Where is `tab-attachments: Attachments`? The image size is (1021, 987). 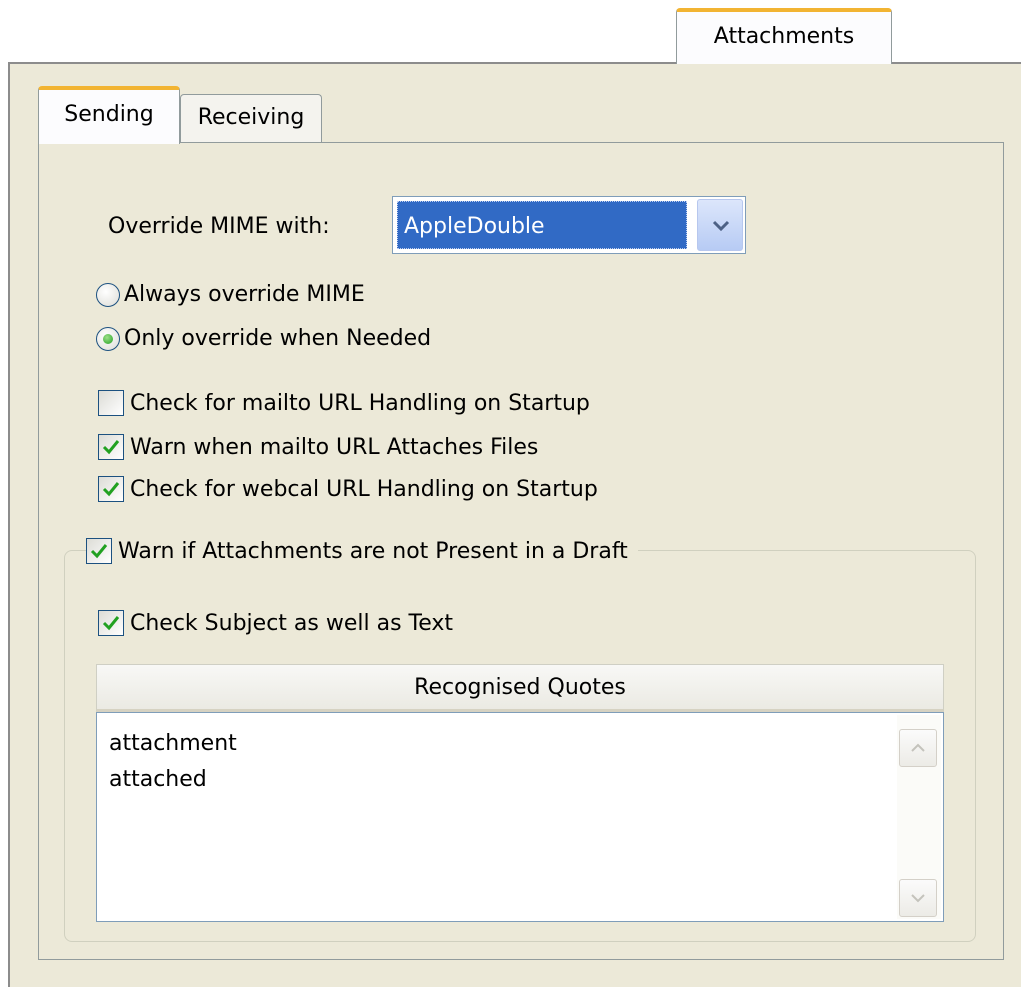 tab-attachments: Attachments is located at coordinates (784, 36).